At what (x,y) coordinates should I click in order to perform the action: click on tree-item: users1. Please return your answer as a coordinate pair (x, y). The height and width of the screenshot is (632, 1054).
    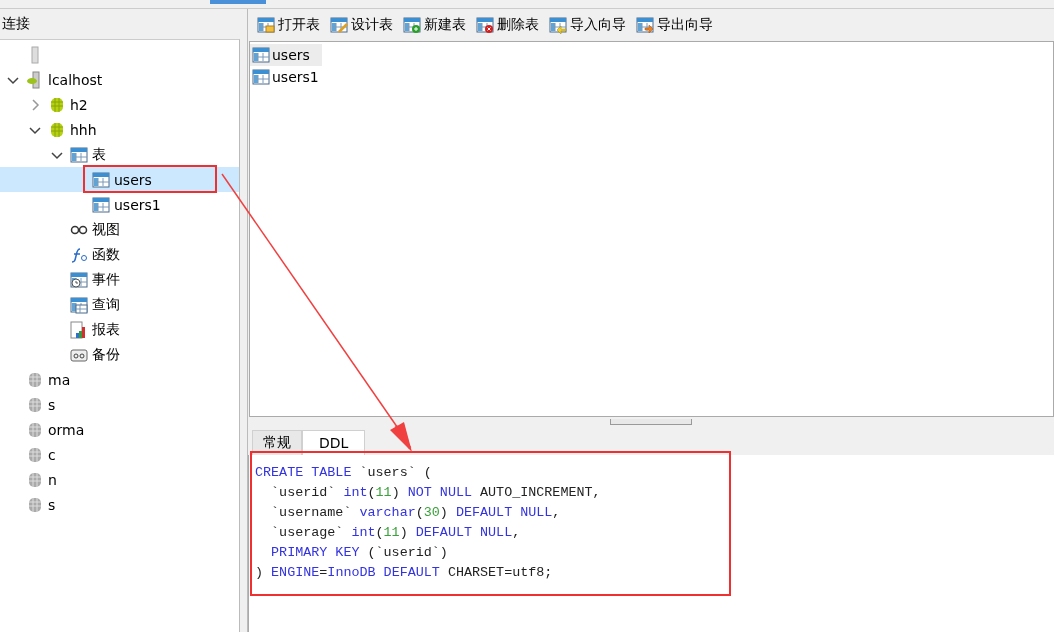
    Looking at the image, I should click on (119, 204).